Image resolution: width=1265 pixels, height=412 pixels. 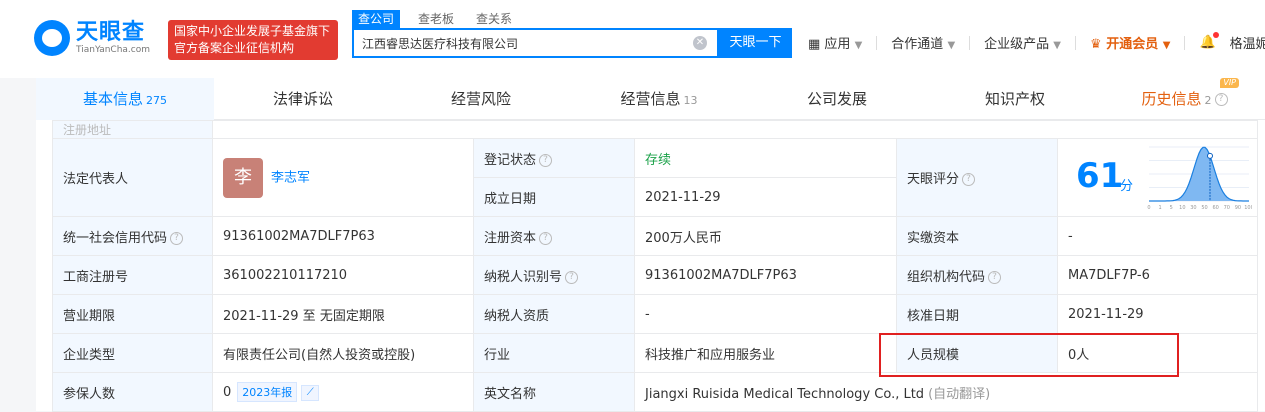 I want to click on term-label: 营业期限, so click(x=132, y=314).